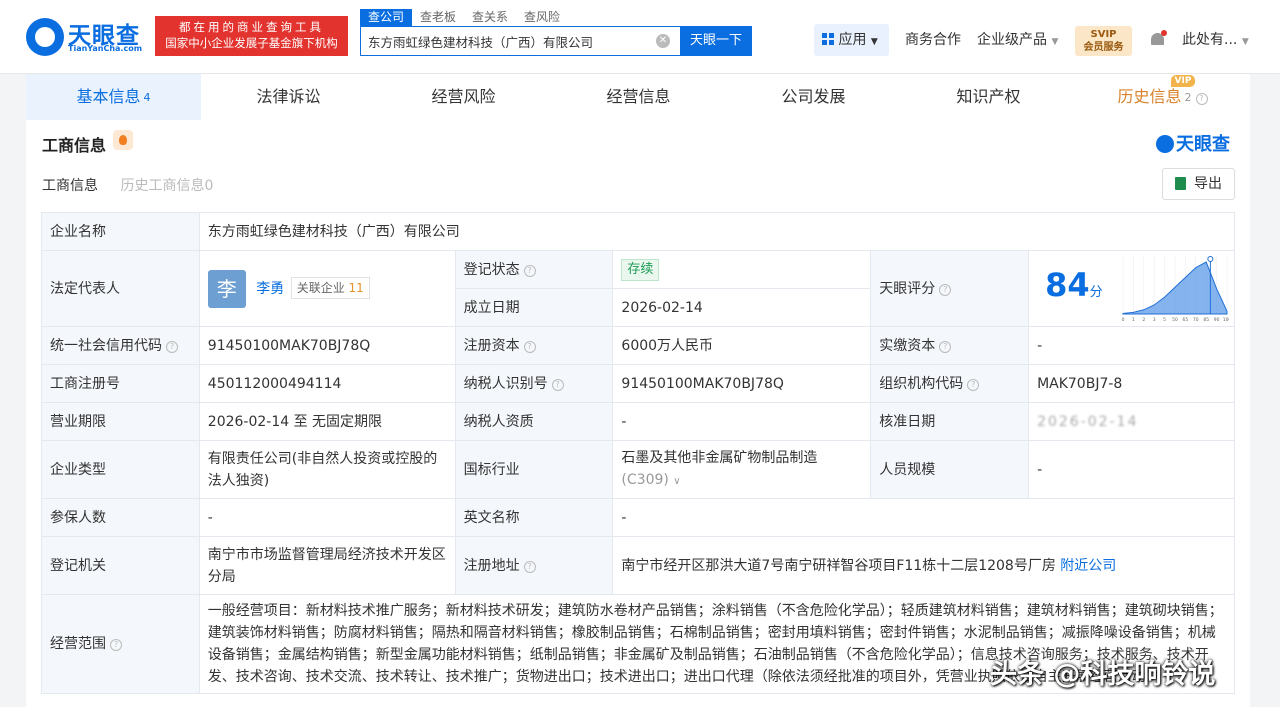 This screenshot has width=1280, height=707. I want to click on field-label-text: 经营范围, so click(78, 644).